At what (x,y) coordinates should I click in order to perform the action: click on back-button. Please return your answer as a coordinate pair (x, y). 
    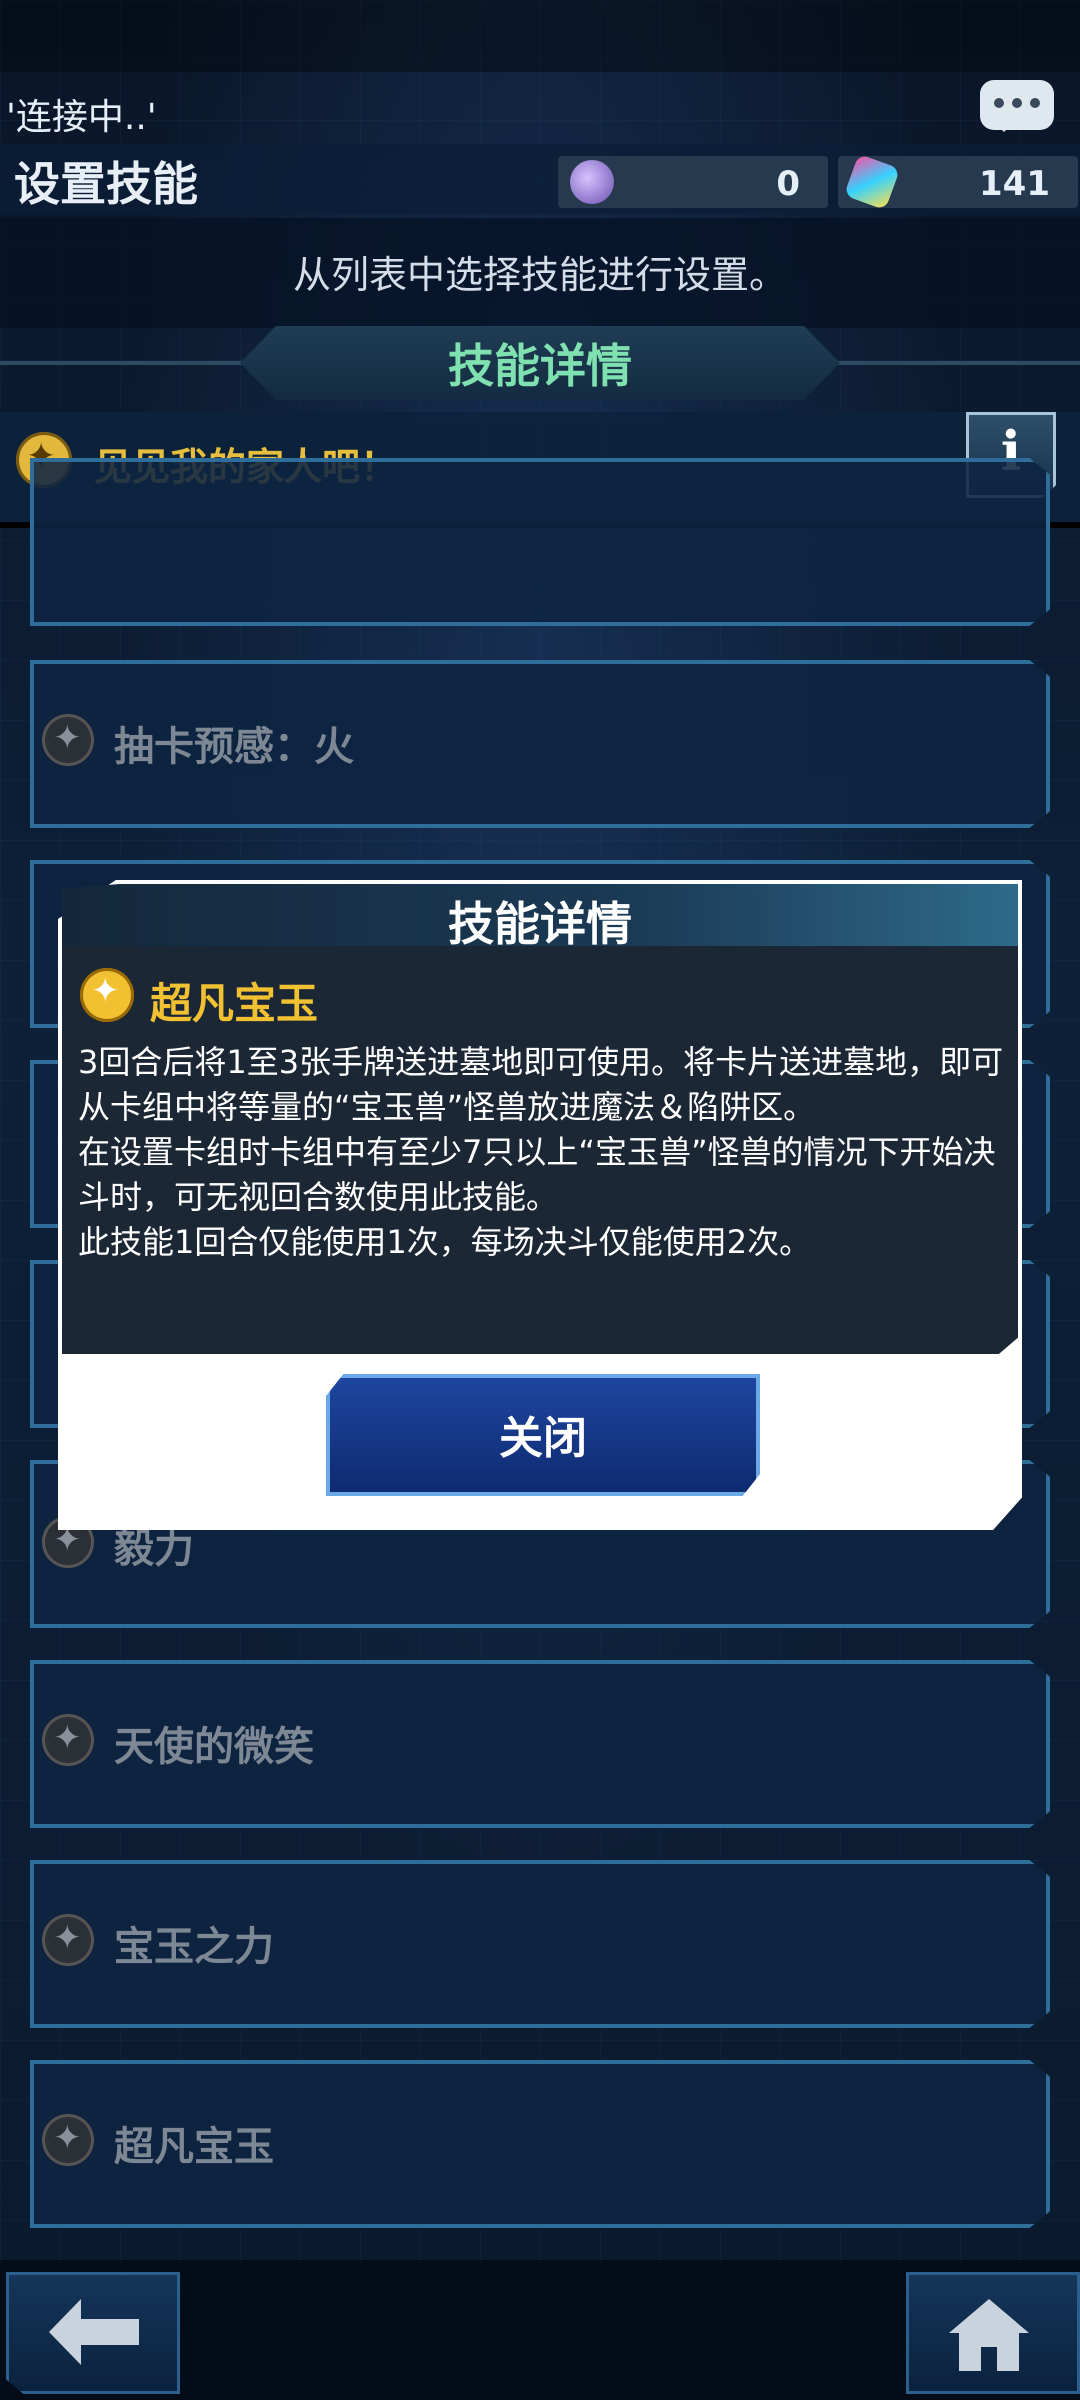
    Looking at the image, I should click on (93, 2333).